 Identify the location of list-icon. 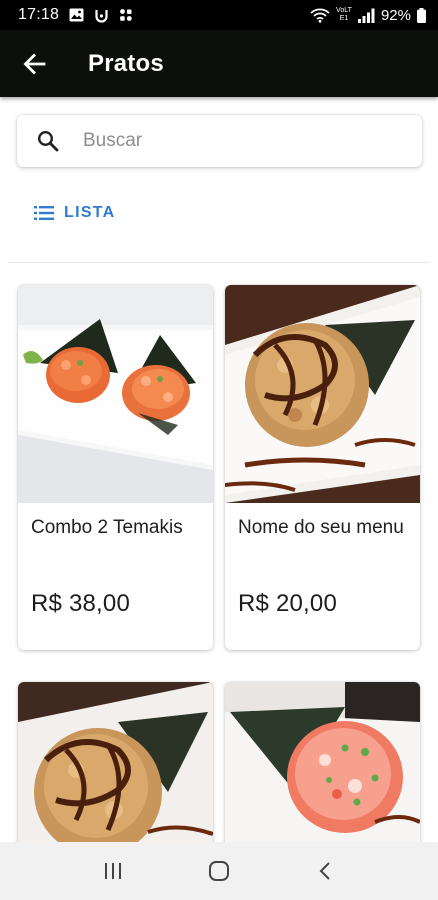
(44, 213).